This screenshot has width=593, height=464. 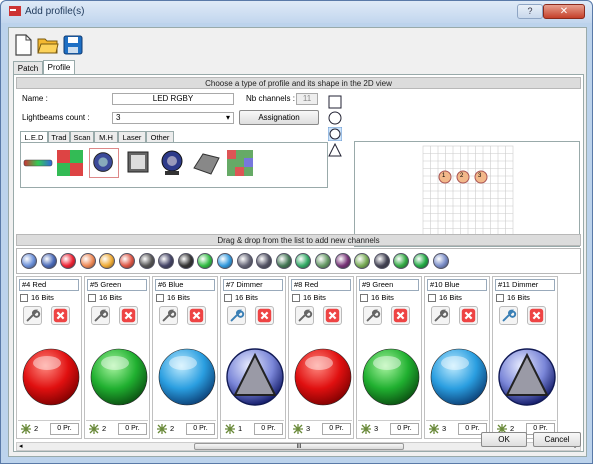 I want to click on new-file-icon, so click(x=23, y=45).